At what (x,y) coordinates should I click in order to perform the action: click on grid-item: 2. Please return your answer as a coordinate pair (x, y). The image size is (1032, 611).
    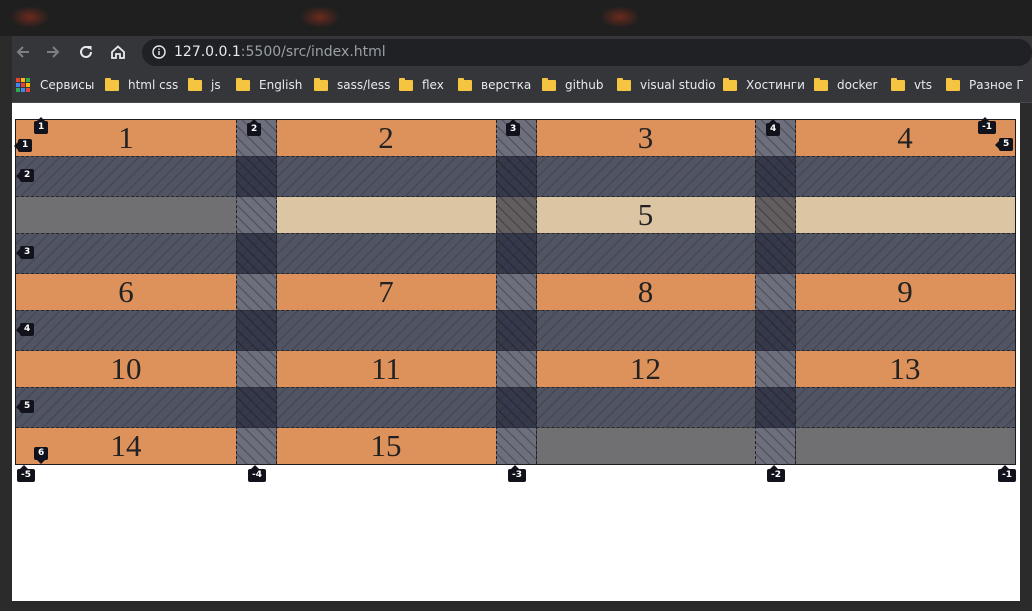
    Looking at the image, I should click on (386, 138).